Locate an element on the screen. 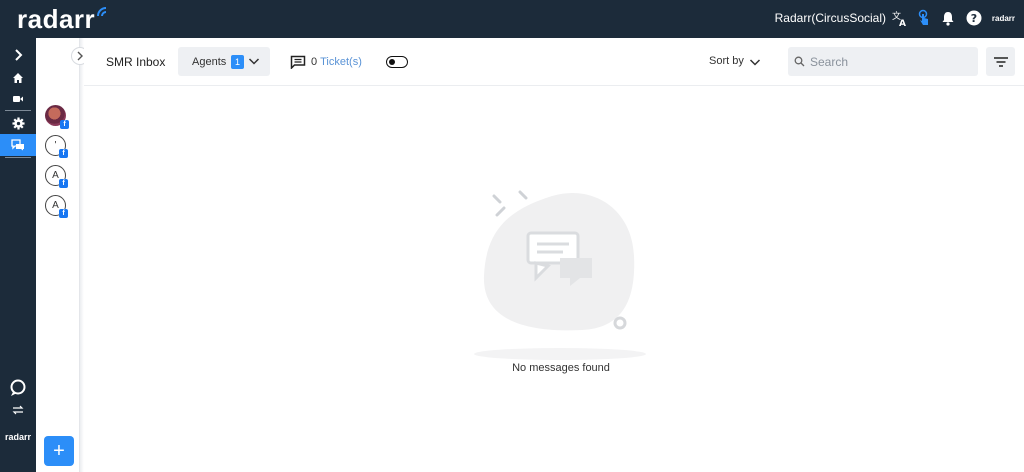 The height and width of the screenshot is (472, 1024). account-name: Radarr(CircusSocial) is located at coordinates (830, 18).